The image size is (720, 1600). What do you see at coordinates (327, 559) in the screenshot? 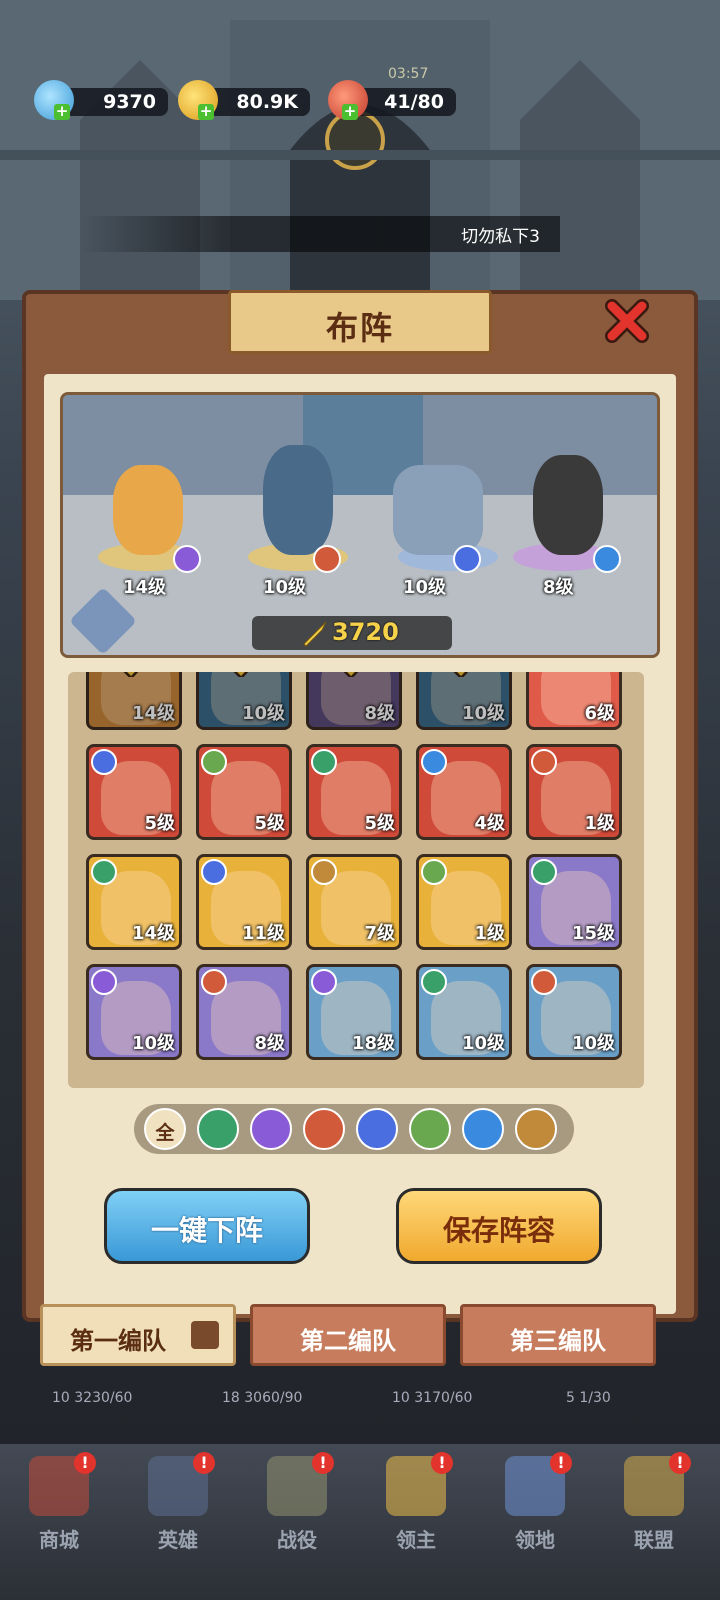
I see `sword-icon` at bounding box center [327, 559].